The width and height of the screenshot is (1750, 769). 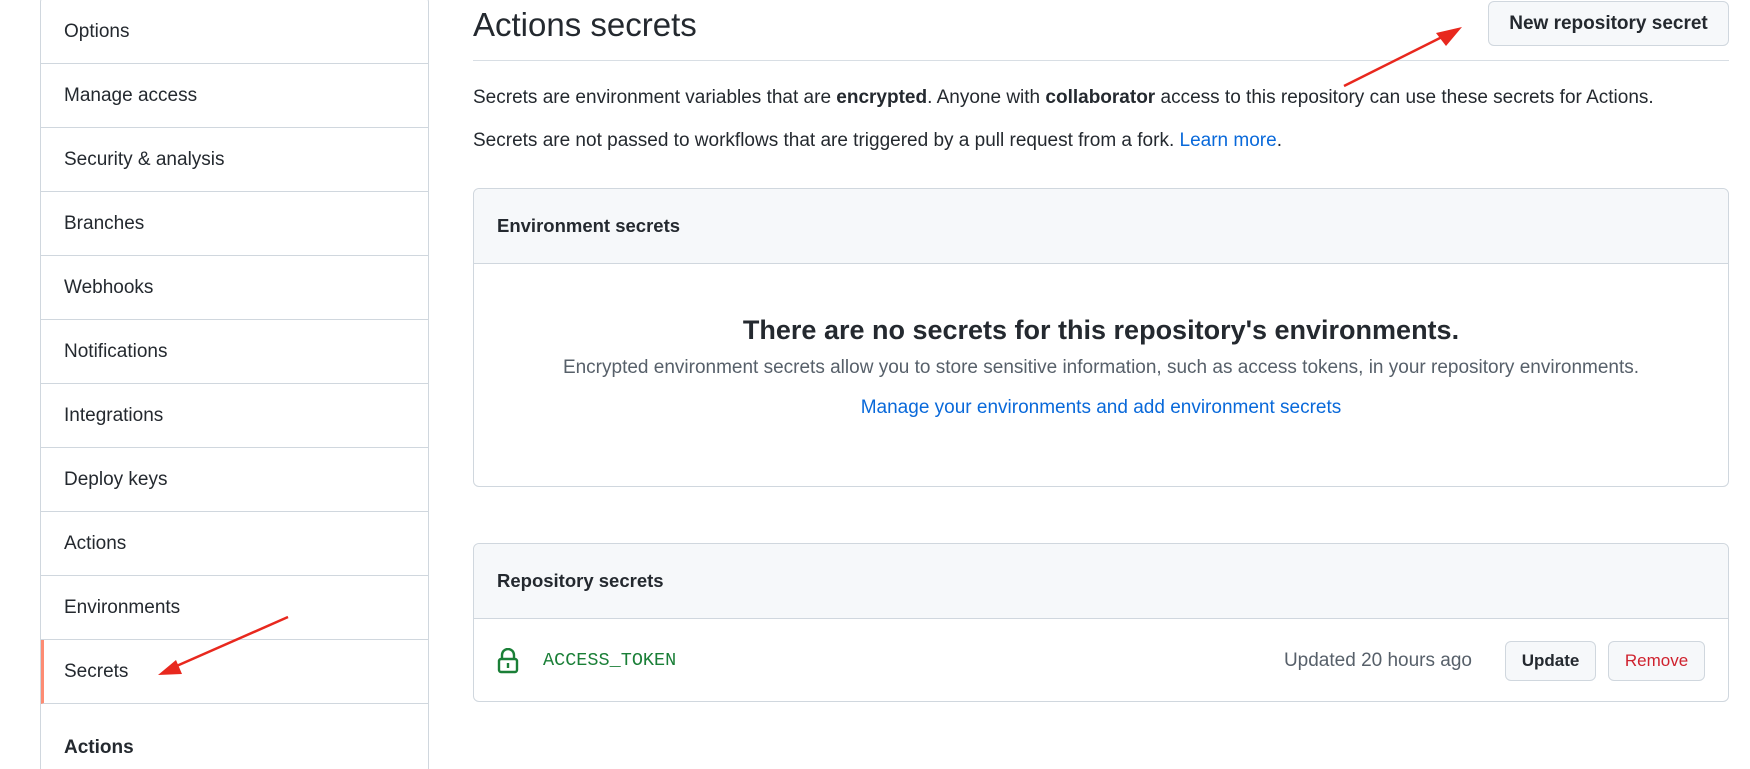 What do you see at coordinates (1656, 660) in the screenshot?
I see `remove-secret-button: Remove` at bounding box center [1656, 660].